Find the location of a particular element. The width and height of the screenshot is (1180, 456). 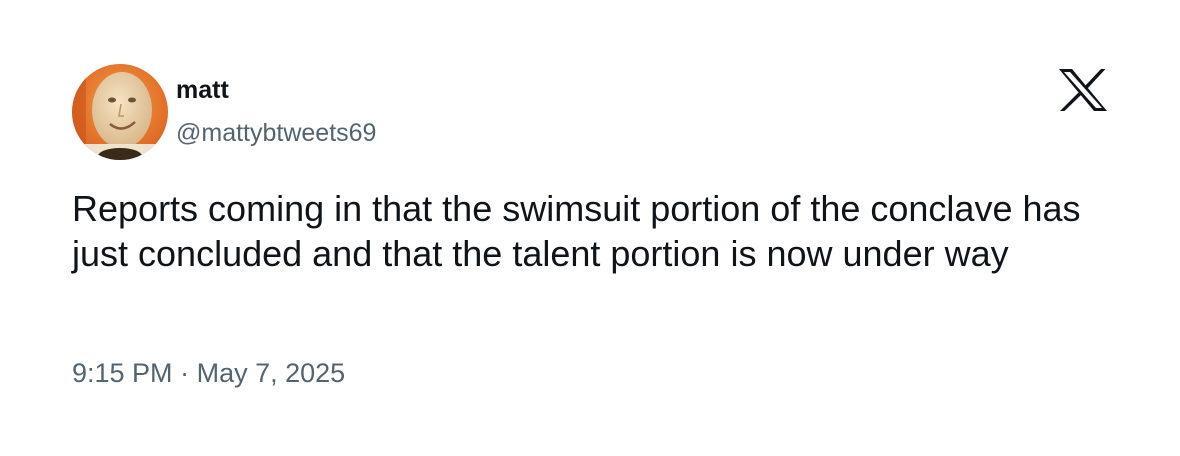

avatar-image is located at coordinates (120, 112).